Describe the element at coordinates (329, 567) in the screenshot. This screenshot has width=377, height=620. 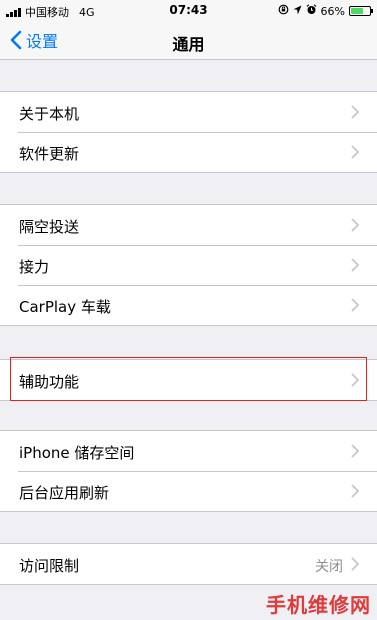
I see `row-value: 关闭` at that location.